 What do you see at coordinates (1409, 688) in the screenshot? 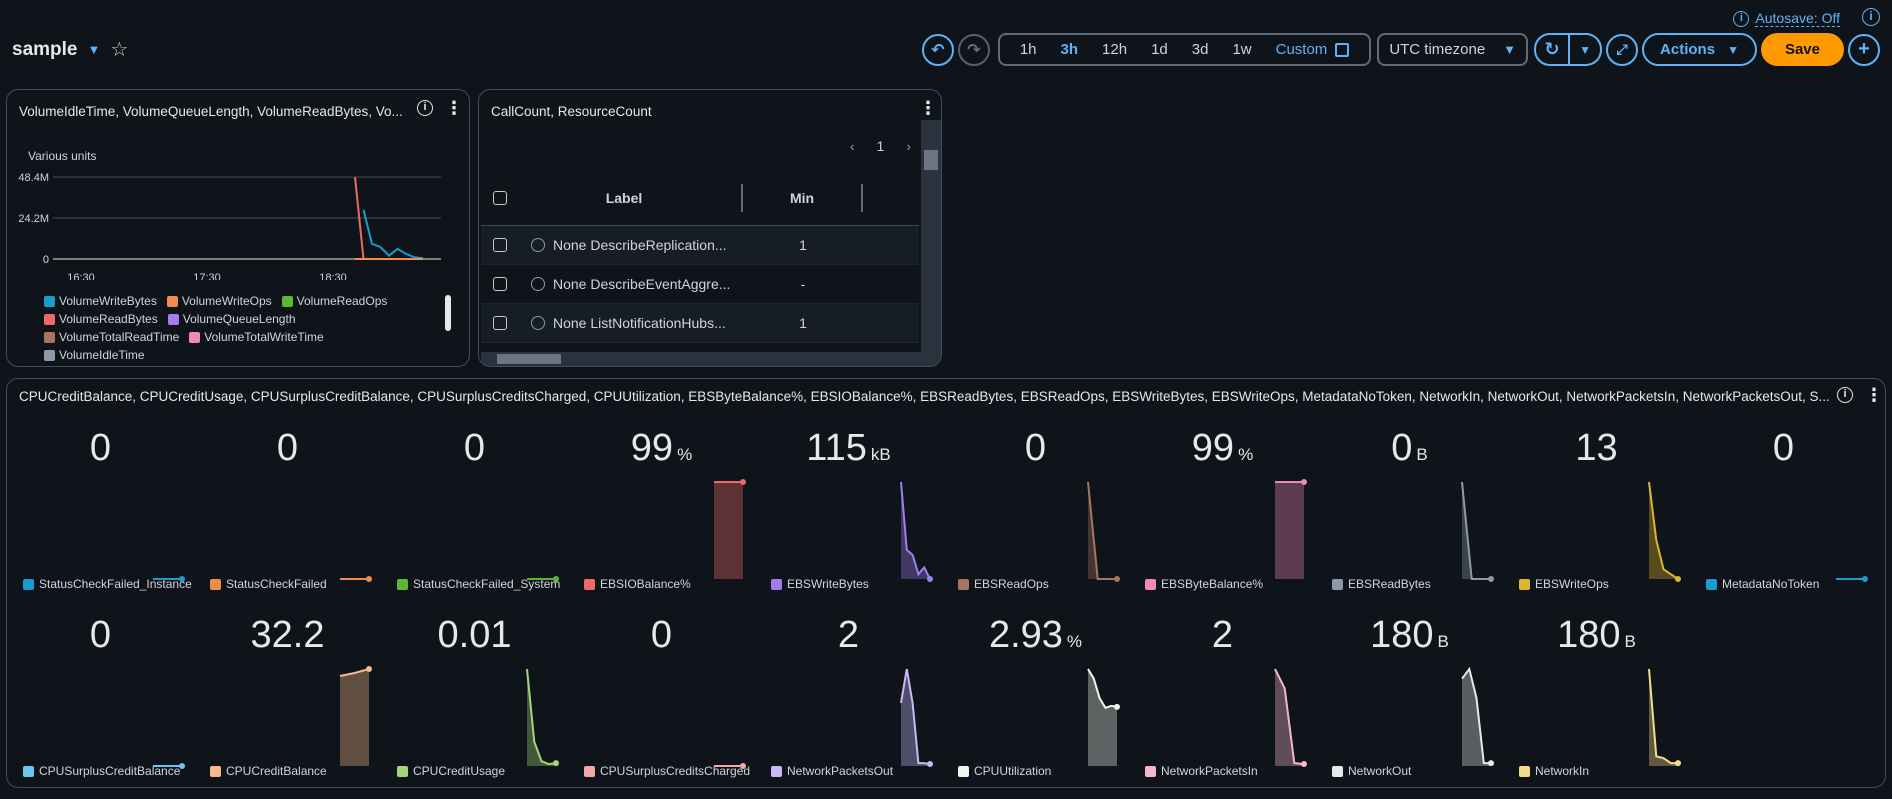
I see `metric-tile: 180 B NetworkOut` at bounding box center [1409, 688].